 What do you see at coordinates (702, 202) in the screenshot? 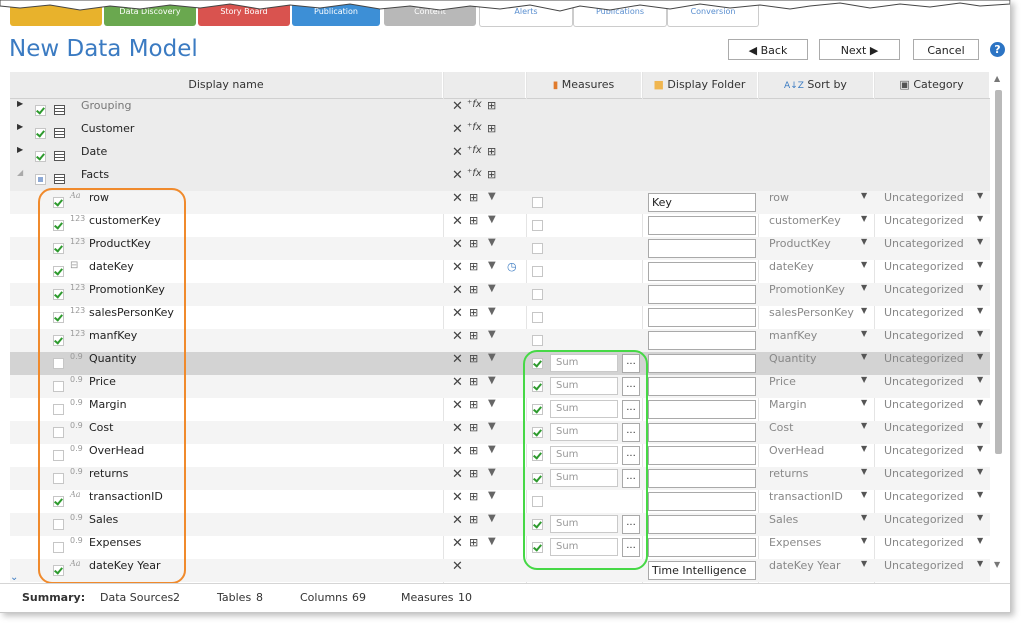
I see `display-folder-input: Key` at bounding box center [702, 202].